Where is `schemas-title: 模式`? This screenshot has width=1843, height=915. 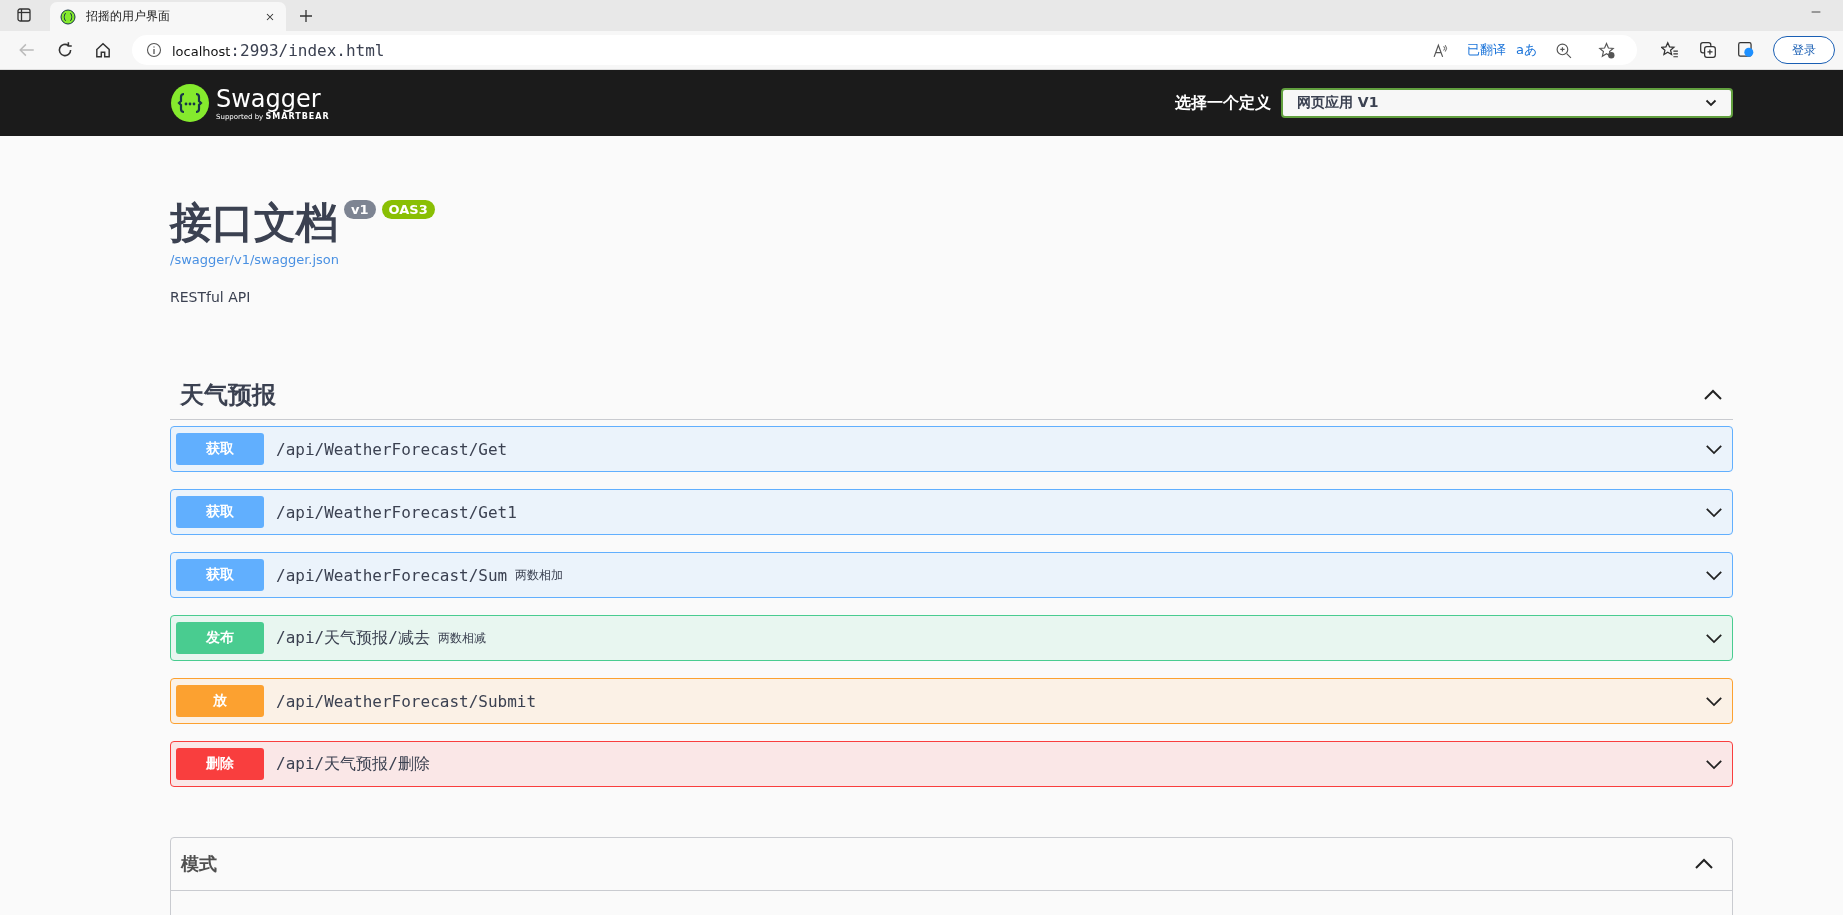
schemas-title: 模式 is located at coordinates (199, 864).